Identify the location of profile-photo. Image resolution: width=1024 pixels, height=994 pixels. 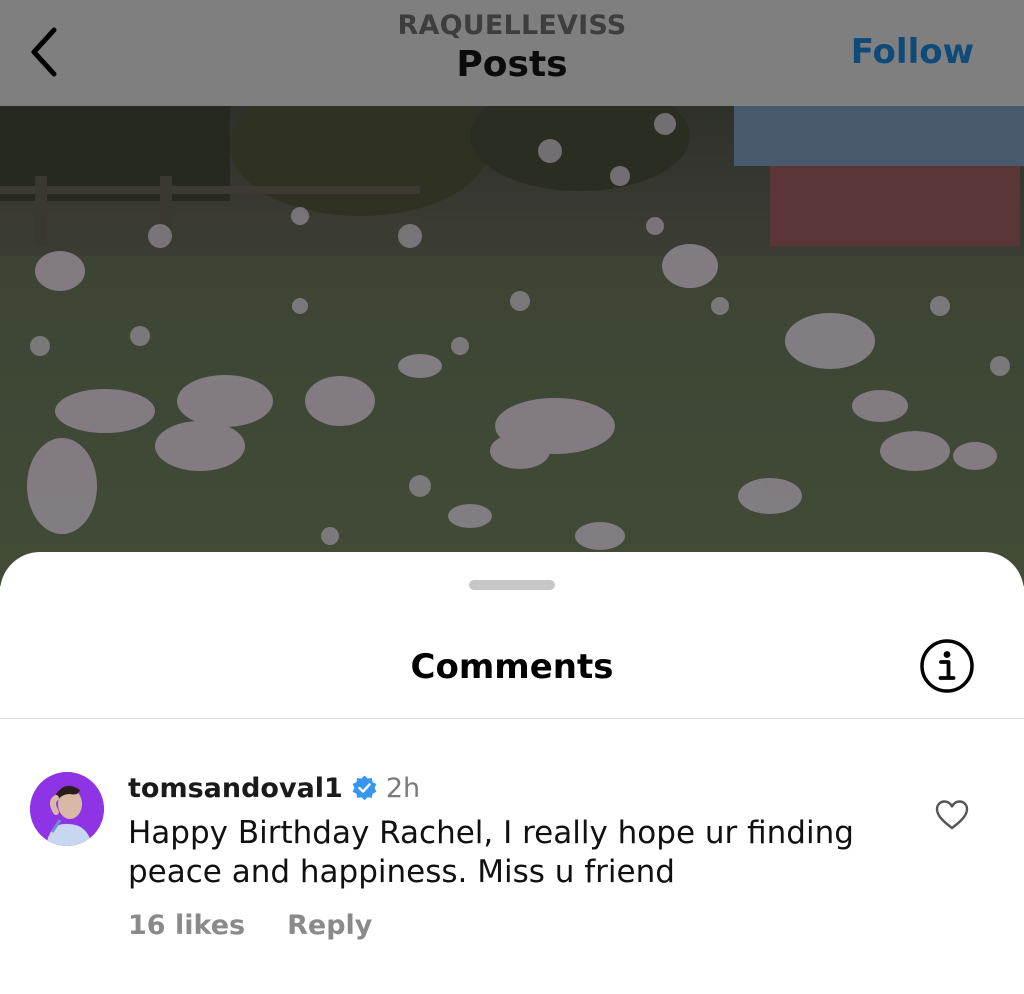
(67, 809).